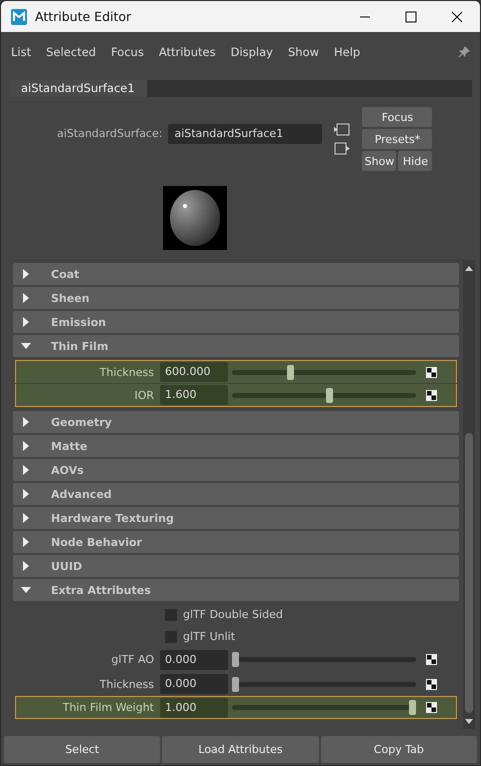 The image size is (481, 766). Describe the element at coordinates (236, 422) in the screenshot. I see `section-header: Geometry` at that location.